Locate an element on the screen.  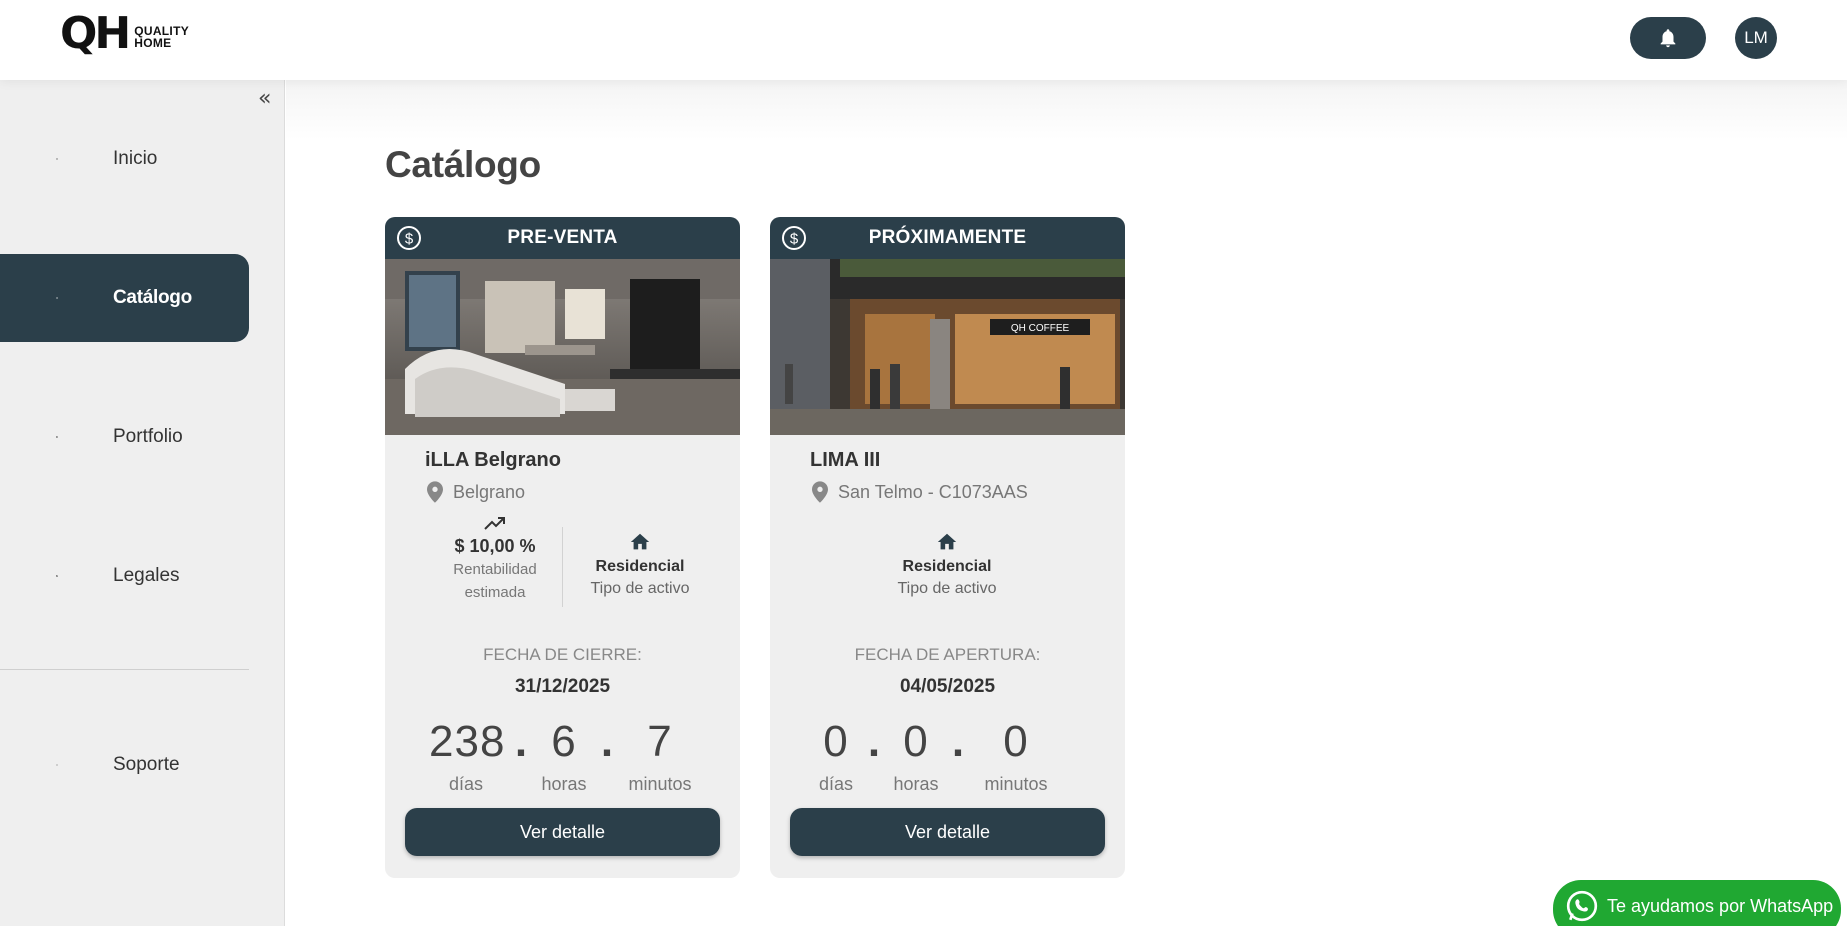
countdown-hours-value: 6 is located at coordinates (564, 741).